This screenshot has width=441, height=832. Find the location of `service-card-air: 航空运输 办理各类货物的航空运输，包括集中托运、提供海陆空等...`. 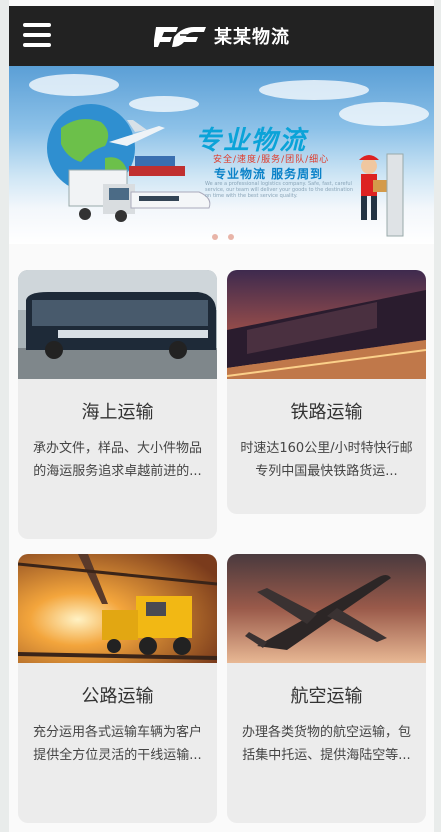

service-card-air: 航空运输 办理各类货物的航空运输，包括集中托运、提供海陆空等... is located at coordinates (326, 688).